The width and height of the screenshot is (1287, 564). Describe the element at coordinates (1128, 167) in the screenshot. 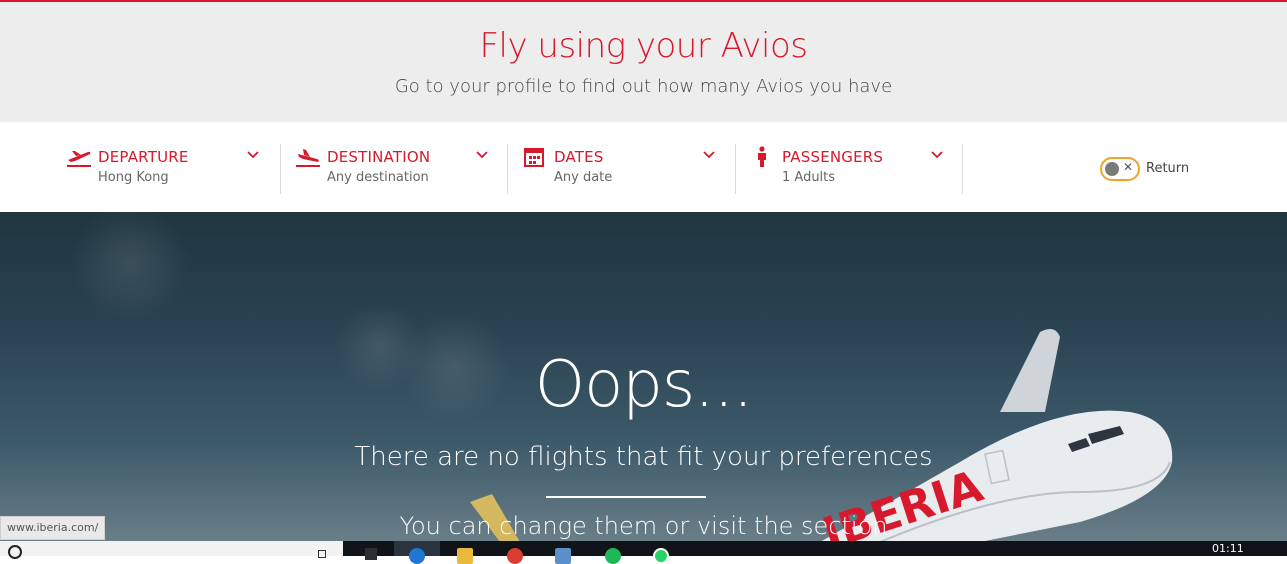

I see `close-icon: ✕` at that location.